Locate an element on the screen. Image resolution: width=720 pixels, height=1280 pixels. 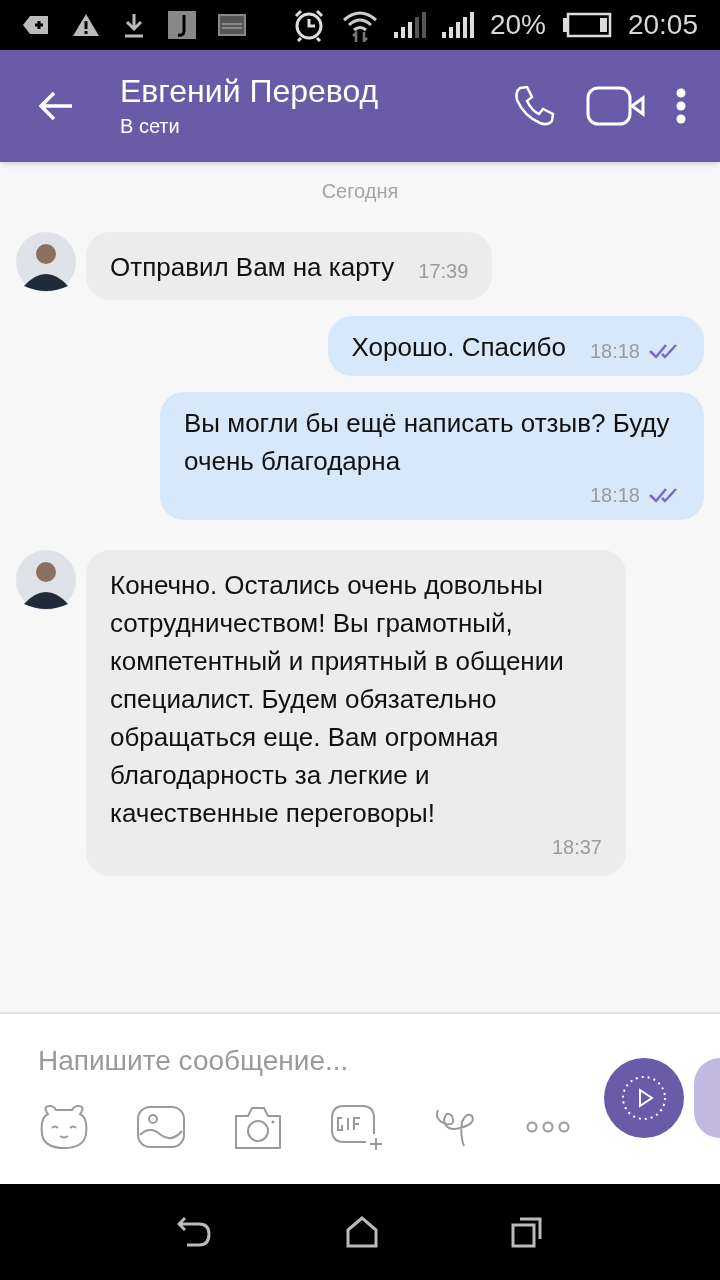
message-time: 17:39 is located at coordinates (443, 271).